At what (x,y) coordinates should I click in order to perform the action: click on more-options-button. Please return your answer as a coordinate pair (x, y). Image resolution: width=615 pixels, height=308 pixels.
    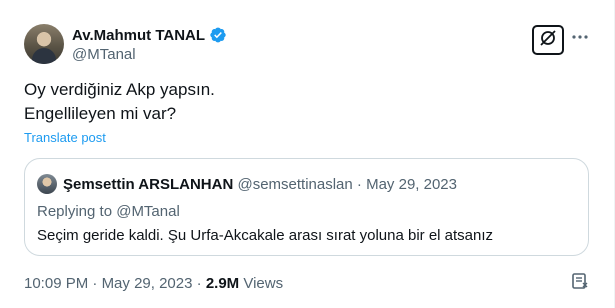
    Looking at the image, I should click on (580, 39).